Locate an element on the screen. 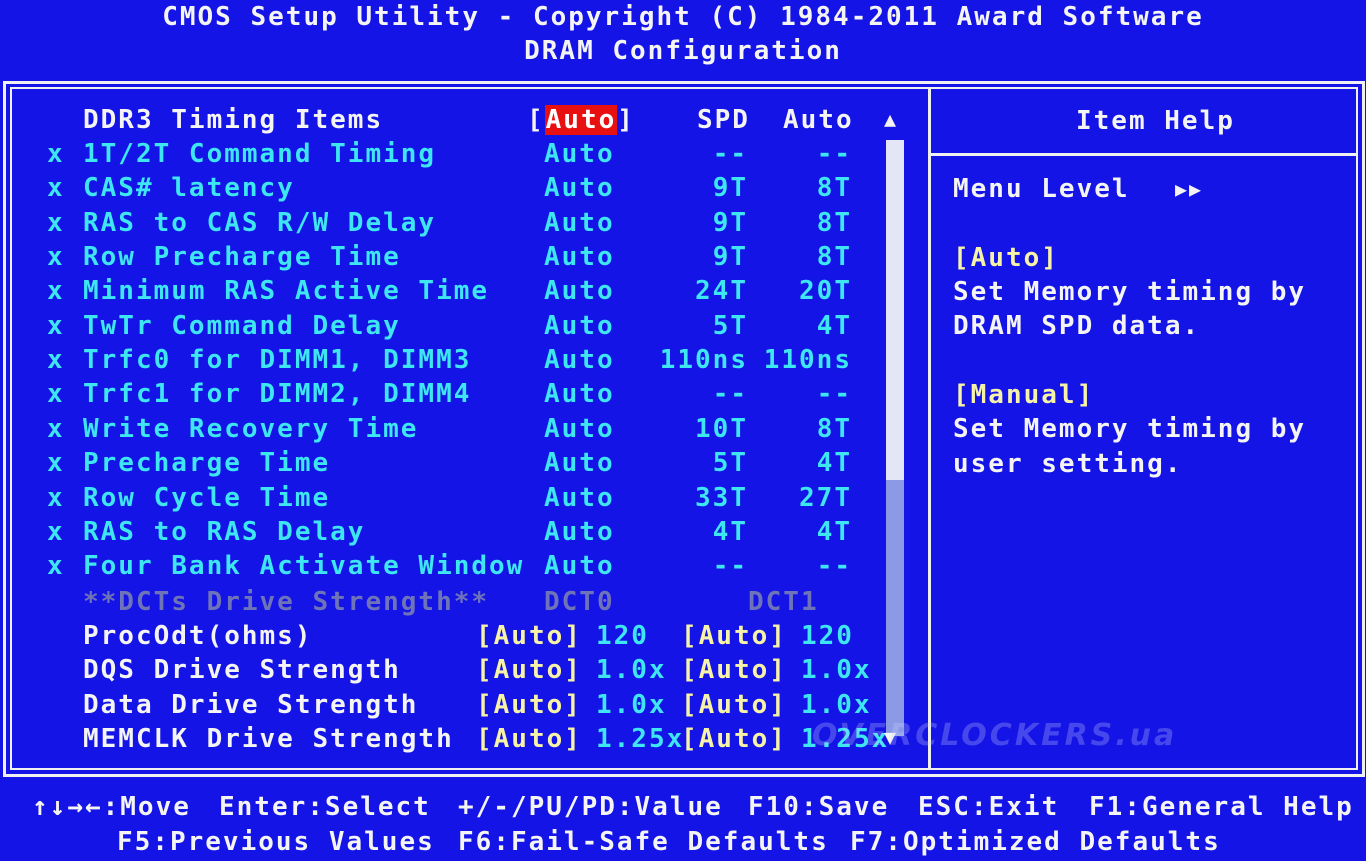 The width and height of the screenshot is (1366, 861). footer-exit: ESC:Exit is located at coordinates (989, 807).